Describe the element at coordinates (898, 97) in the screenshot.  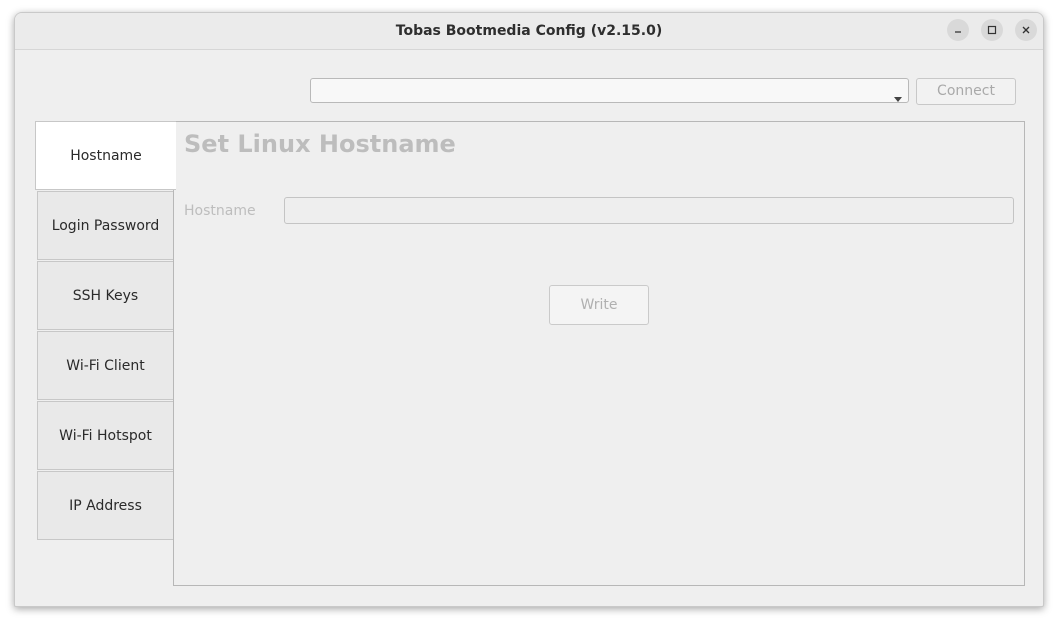
I see `chevron-down-icon` at that location.